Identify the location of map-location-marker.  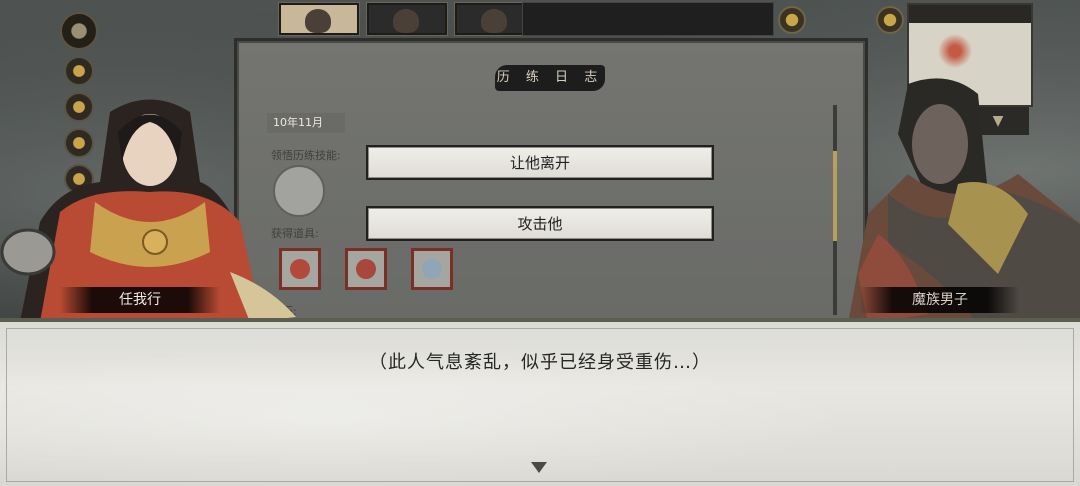
(955, 51).